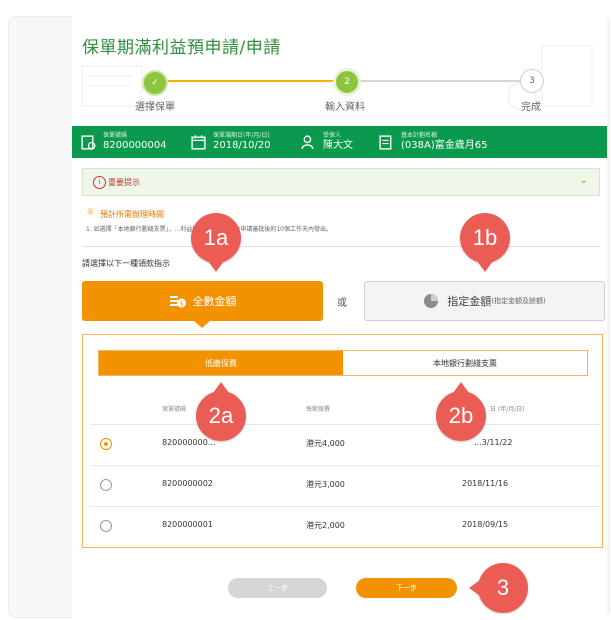 This screenshot has height=620, width=611. What do you see at coordinates (385, 142) in the screenshot?
I see `plan-icon` at bounding box center [385, 142].